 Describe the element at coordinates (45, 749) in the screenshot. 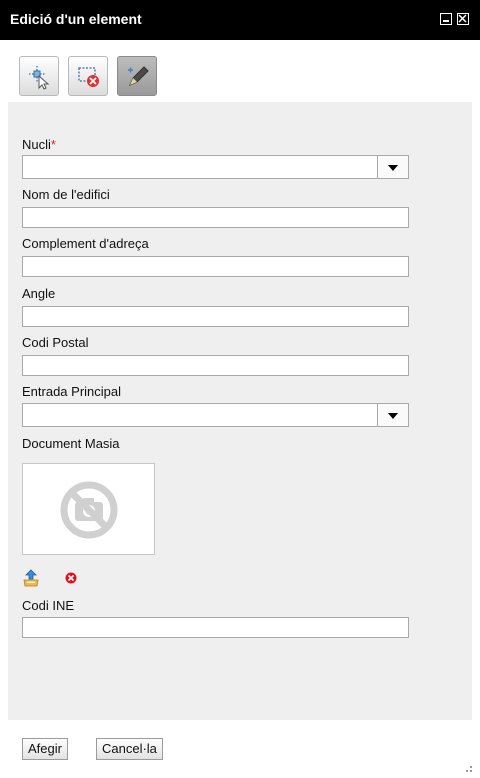

I see `add-button: Afegir` at that location.